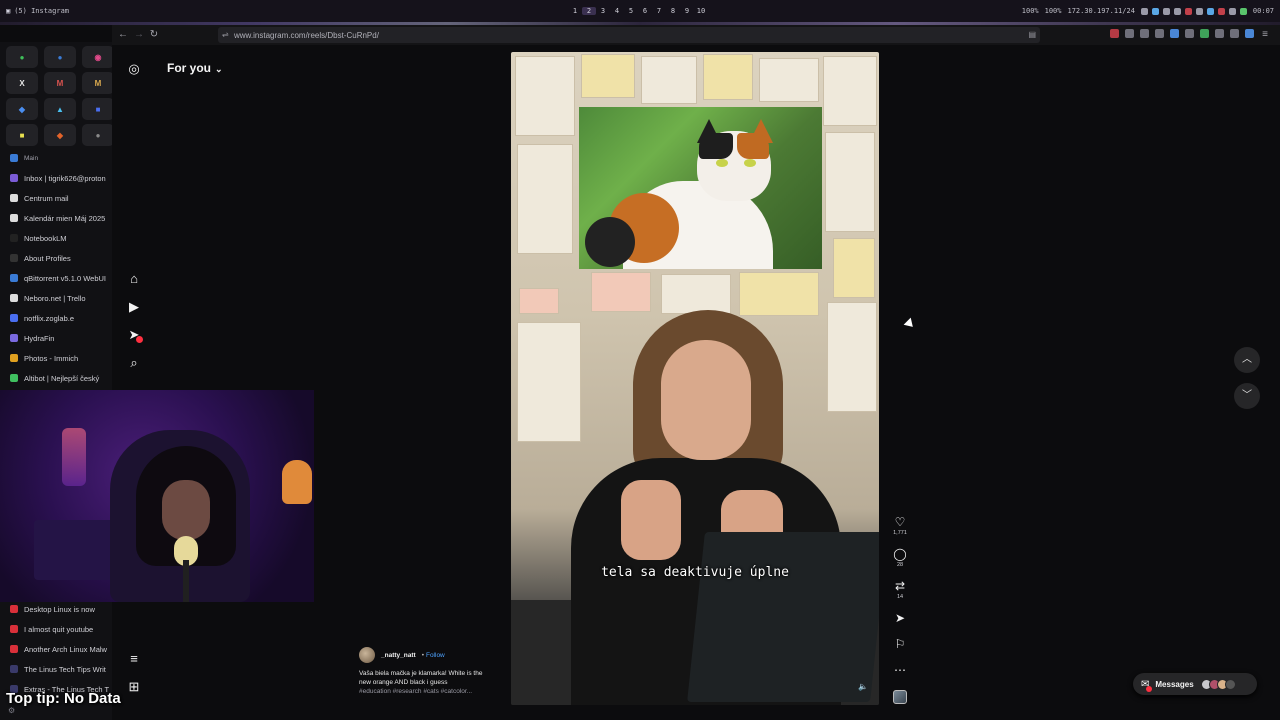 The width and height of the screenshot is (1280, 720). I want to click on save-button: ⚐, so click(900, 650).